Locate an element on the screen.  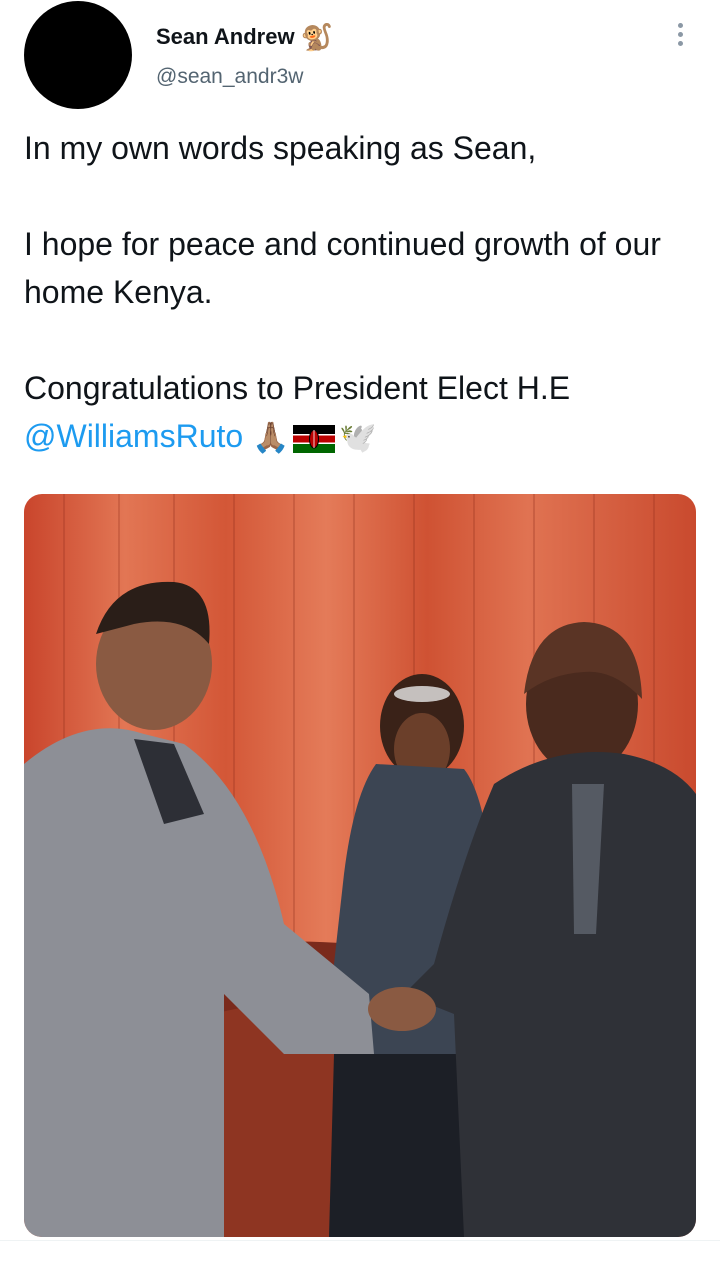
tweet-line: Congratulations to President Elect H.E is located at coordinates (297, 388).